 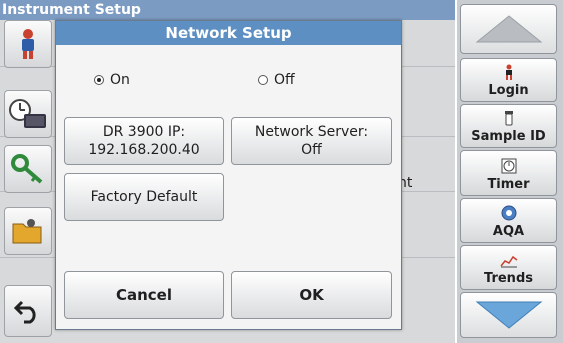 I want to click on timer-icon, so click(x=509, y=167).